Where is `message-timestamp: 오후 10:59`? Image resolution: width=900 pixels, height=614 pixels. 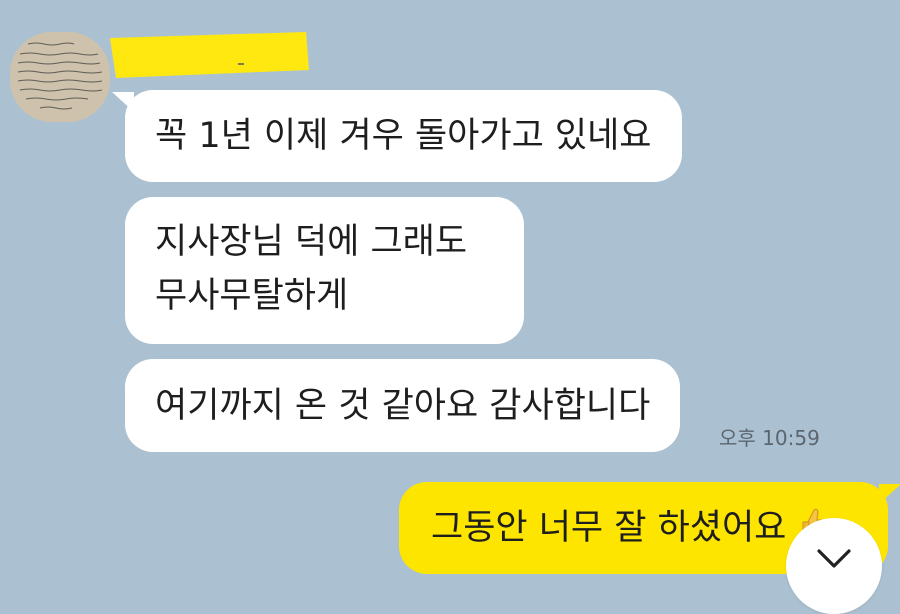
message-timestamp: 오후 10:59 is located at coordinates (769, 438).